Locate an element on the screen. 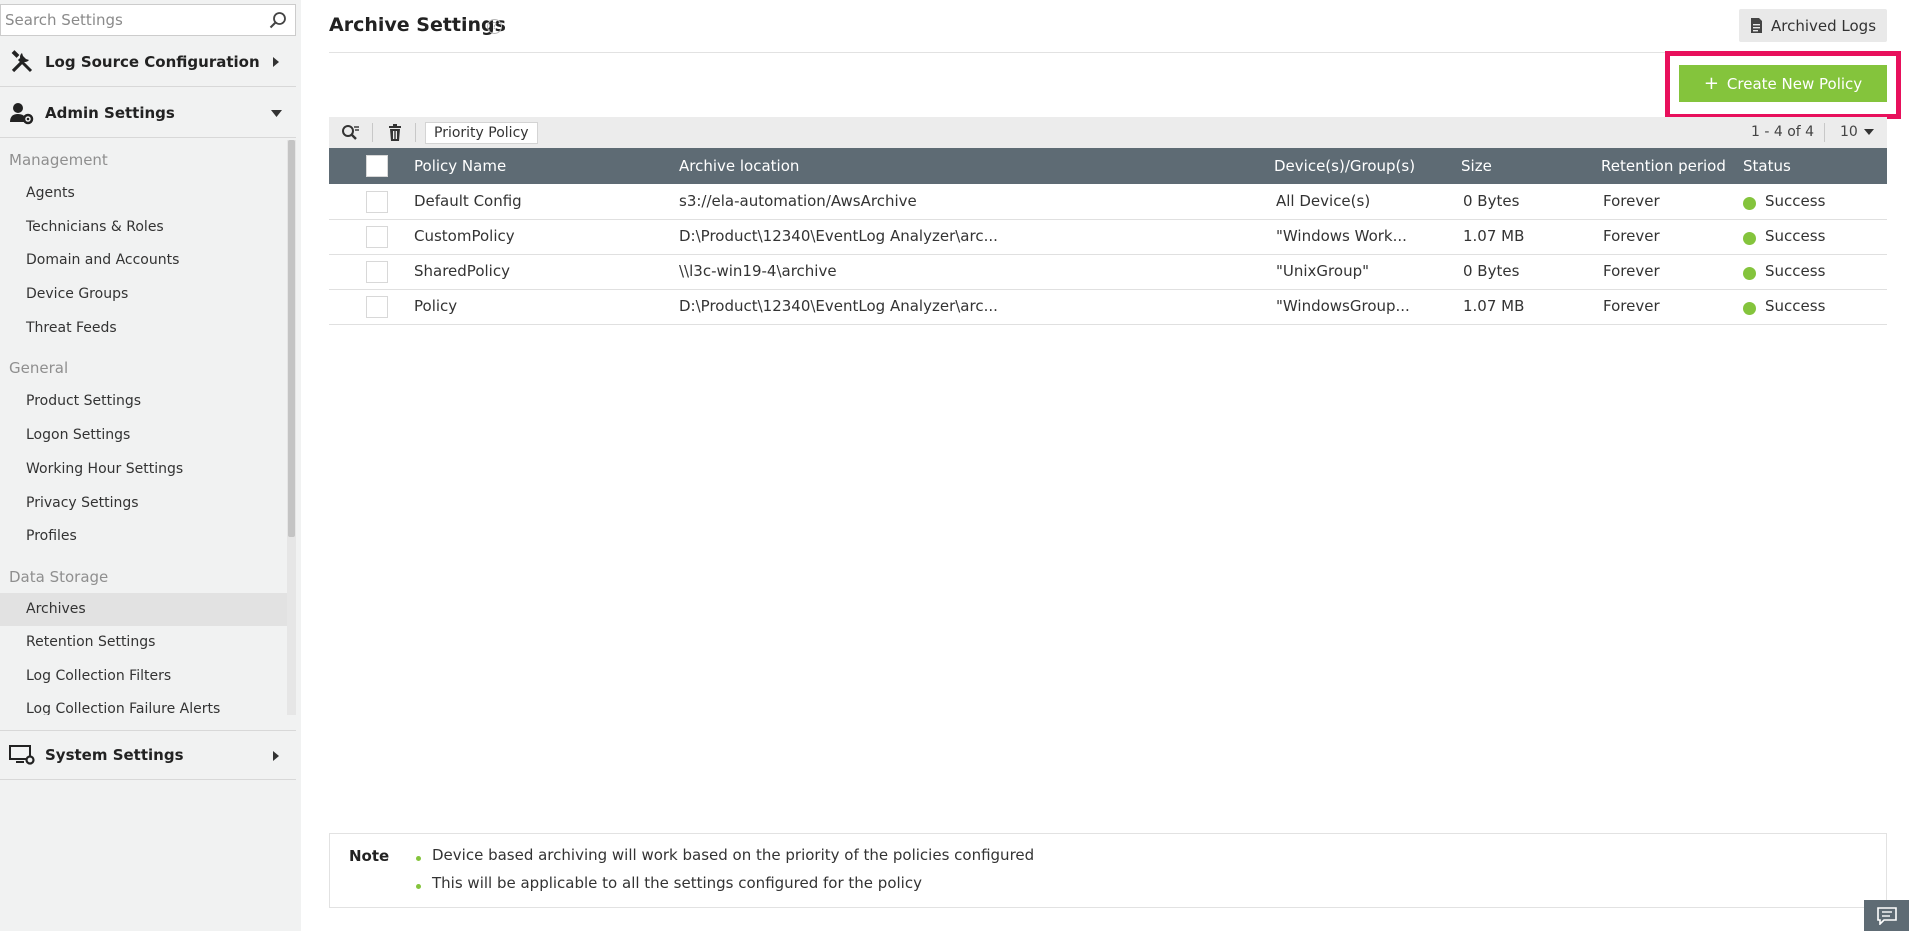  search-filter-icon is located at coordinates (350, 133).